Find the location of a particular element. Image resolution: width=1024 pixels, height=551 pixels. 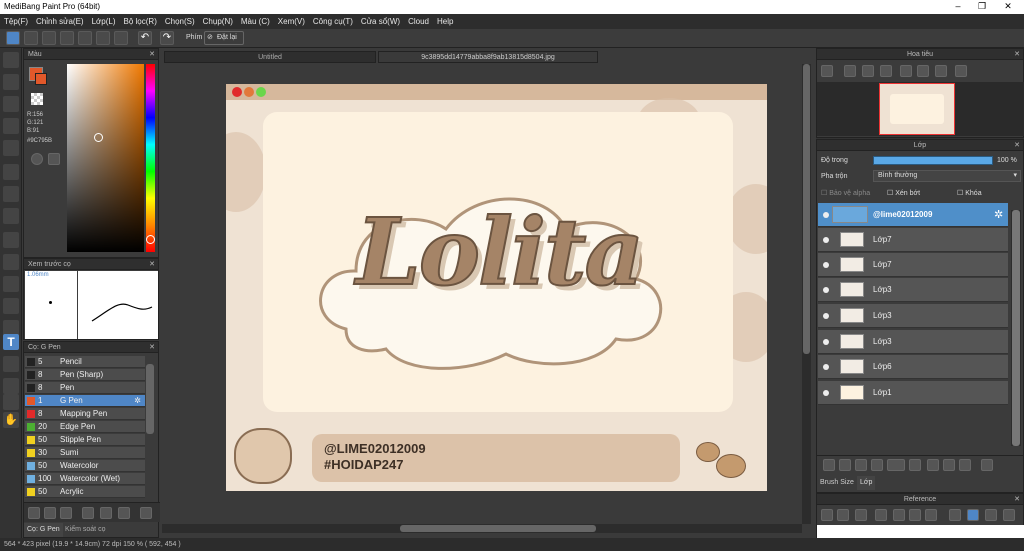

menu-color: Màu (C) is located at coordinates (255, 21).